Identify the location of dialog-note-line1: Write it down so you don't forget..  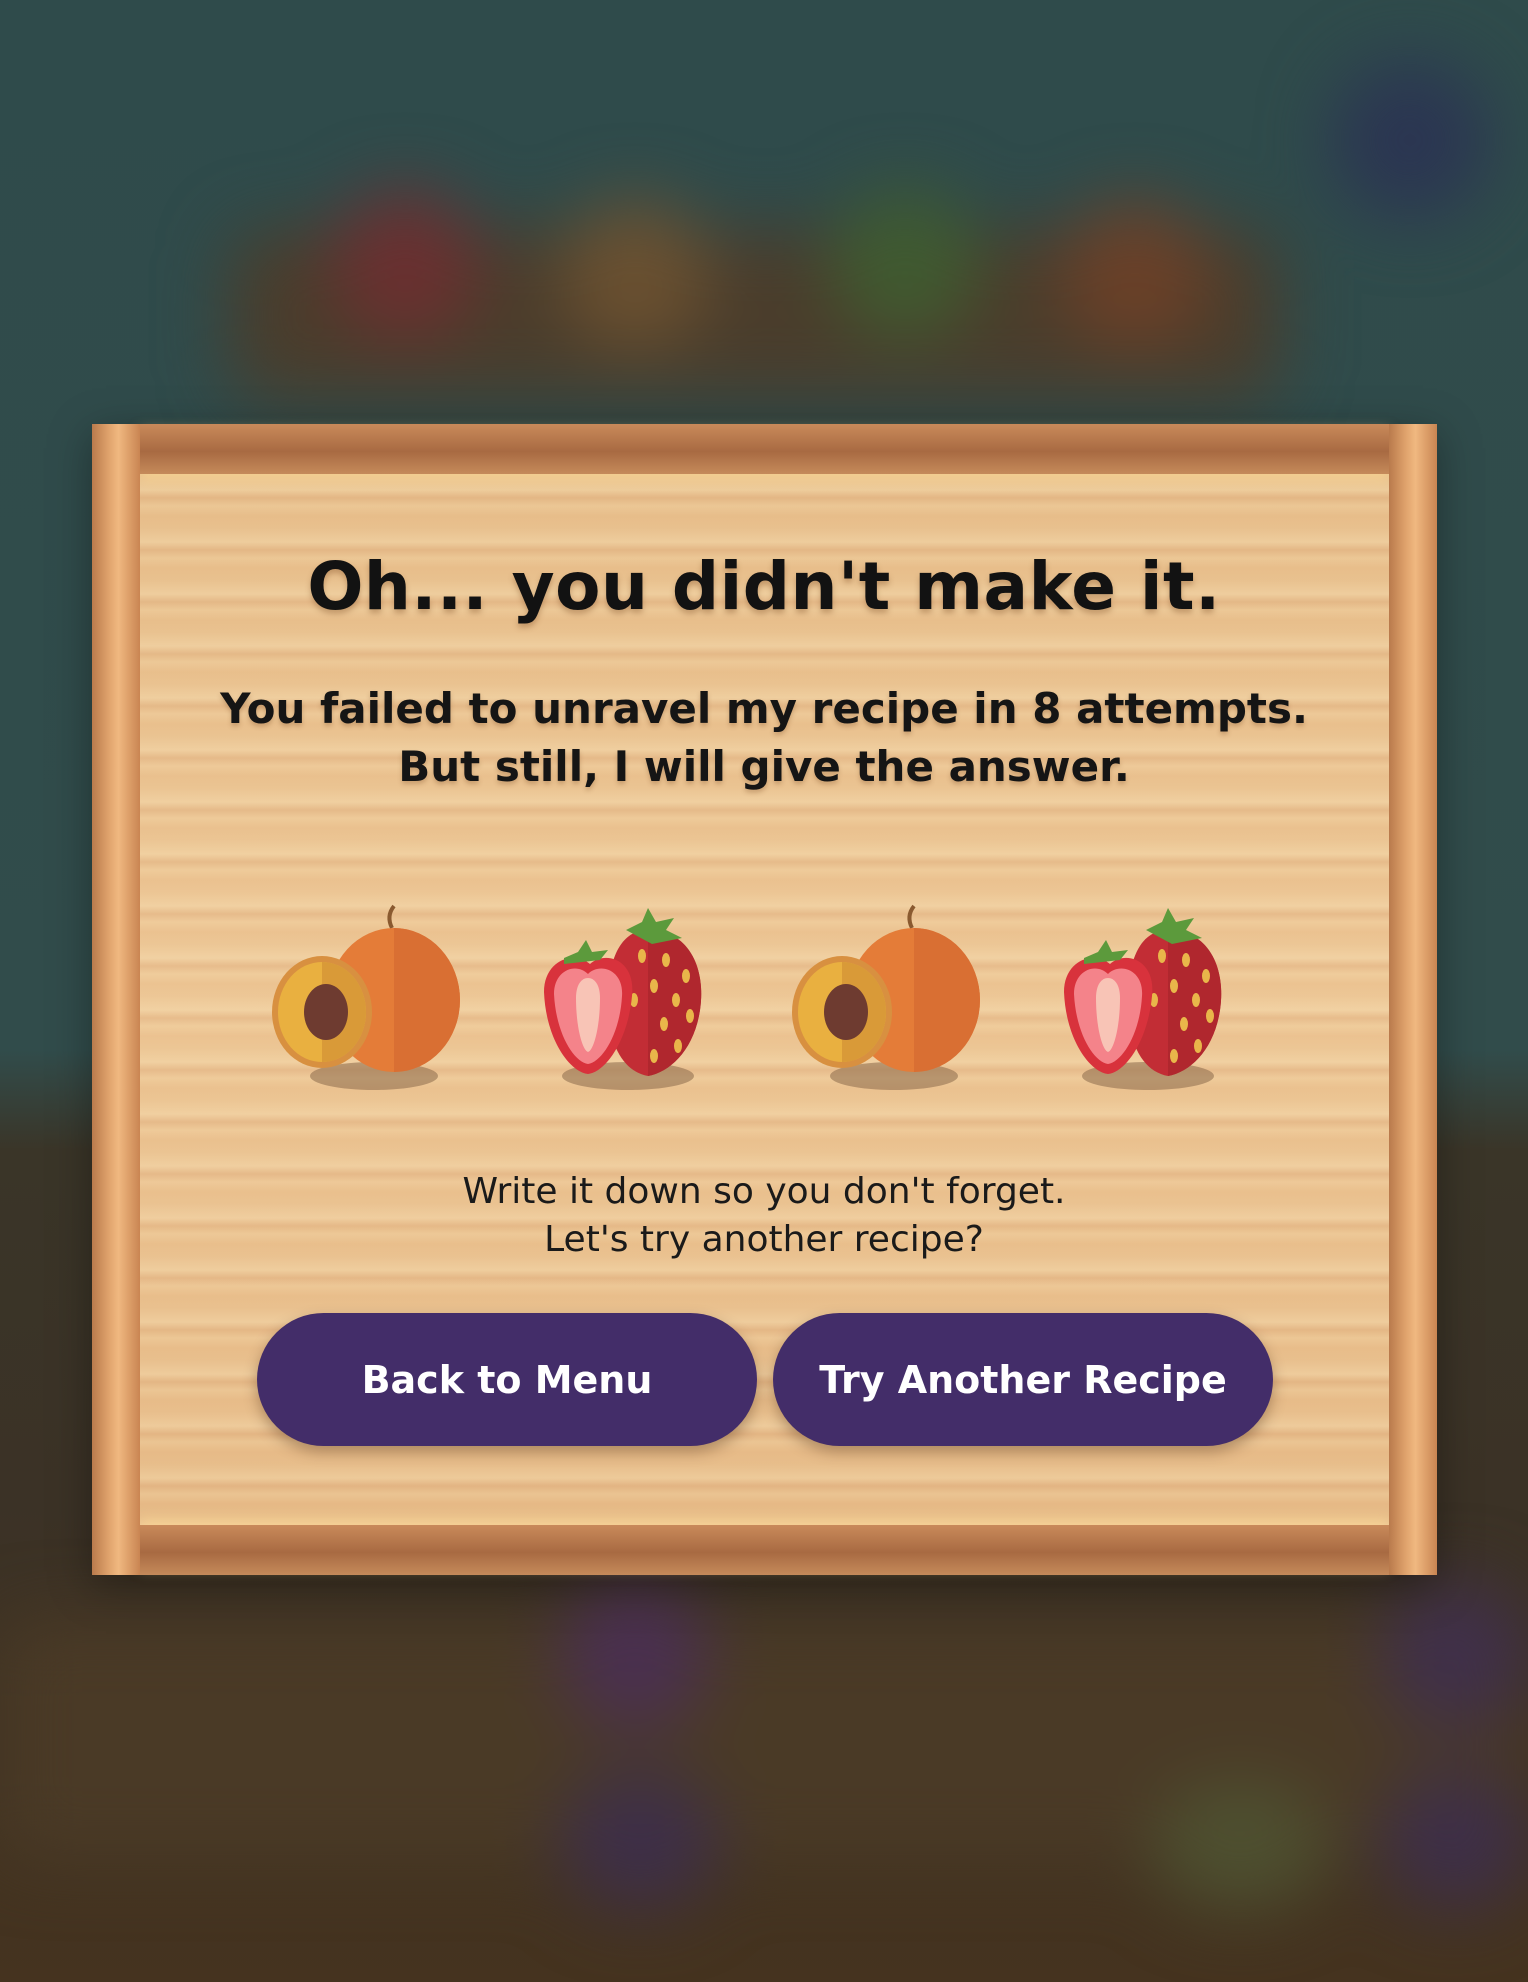
(764, 1191).